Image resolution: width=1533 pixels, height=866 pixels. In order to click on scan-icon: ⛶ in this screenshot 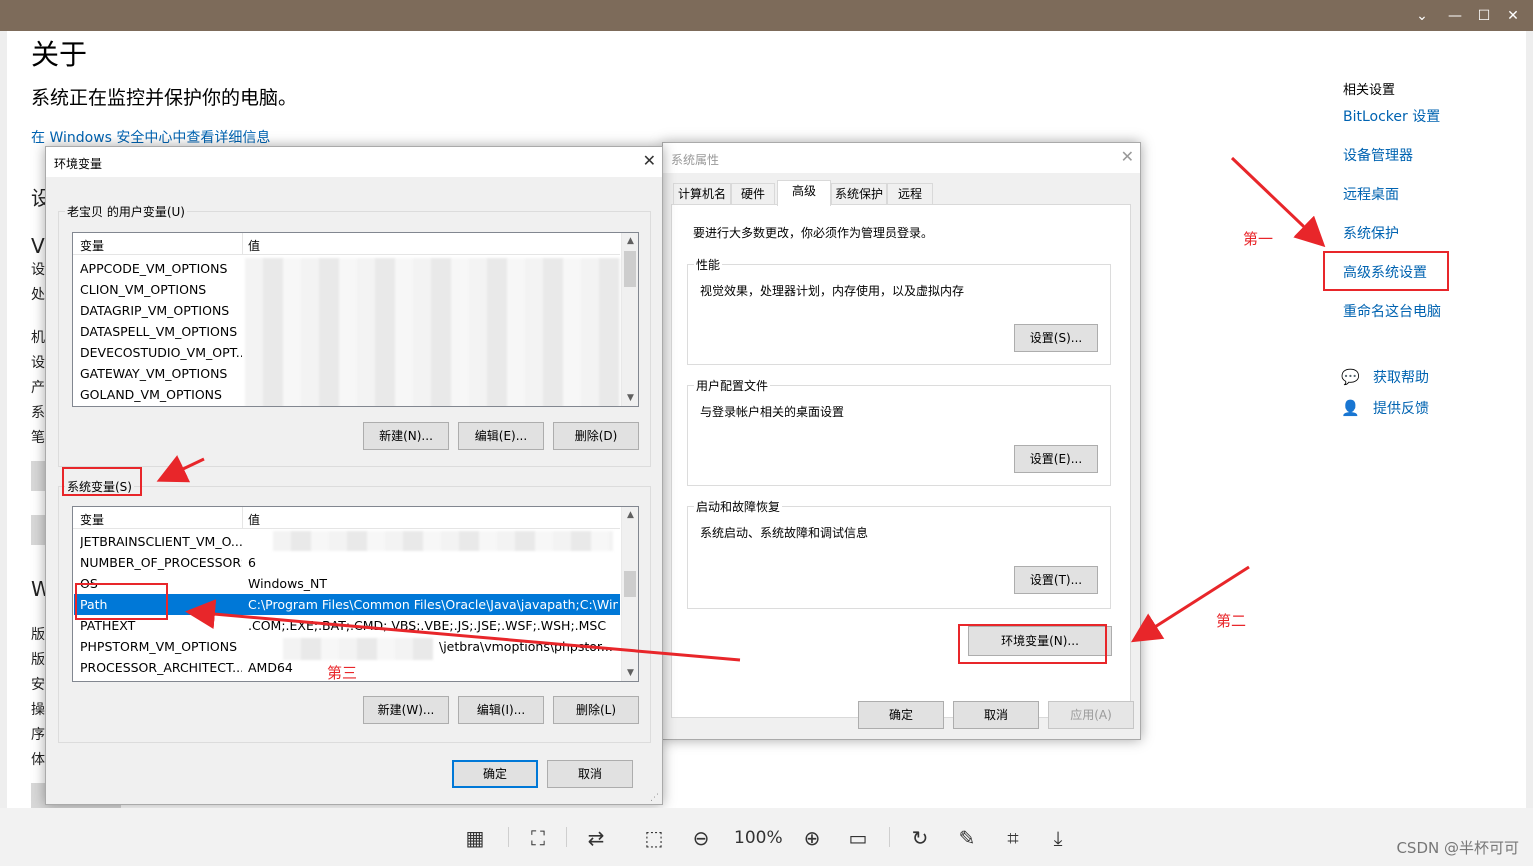, I will do `click(538, 838)`.